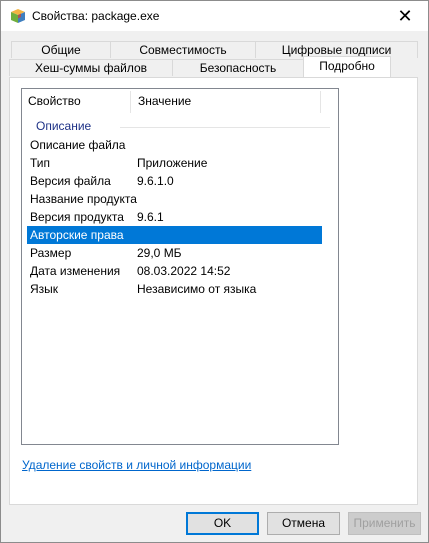 This screenshot has width=429, height=543. Describe the element at coordinates (51, 253) in the screenshot. I see `property-name: Размер` at that location.